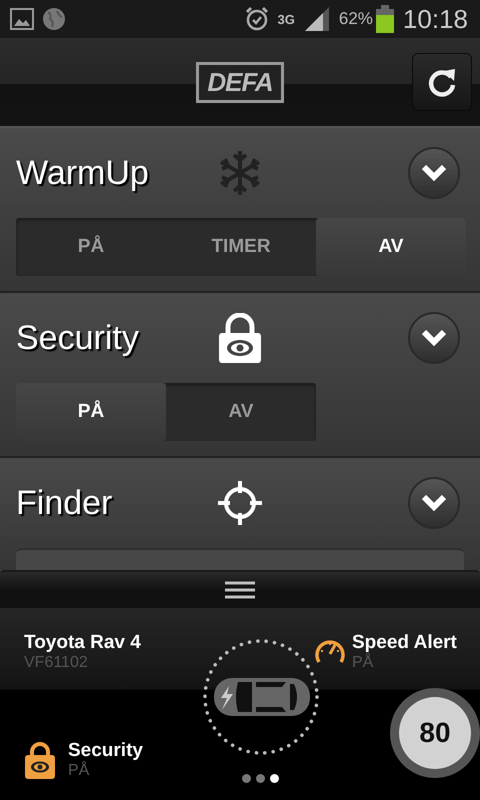 This screenshot has width=480, height=800. Describe the element at coordinates (435, 19) in the screenshot. I see `clock: 10:18` at that location.